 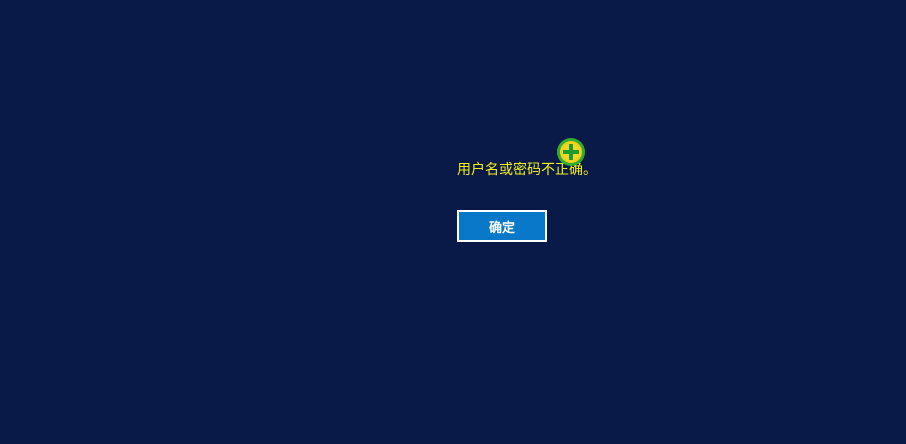 I want to click on plus-circle-icon, so click(x=571, y=152).